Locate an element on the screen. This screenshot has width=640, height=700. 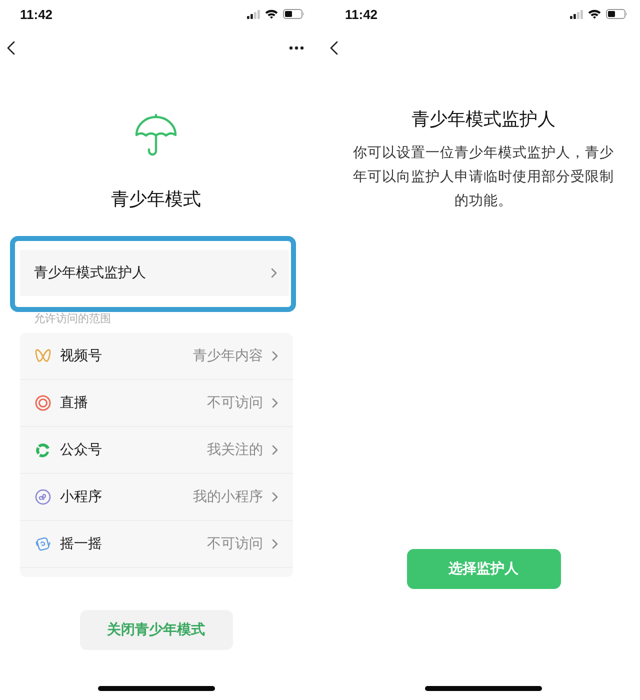
scope-row: 视频号 青少年内容 is located at coordinates (156, 356).